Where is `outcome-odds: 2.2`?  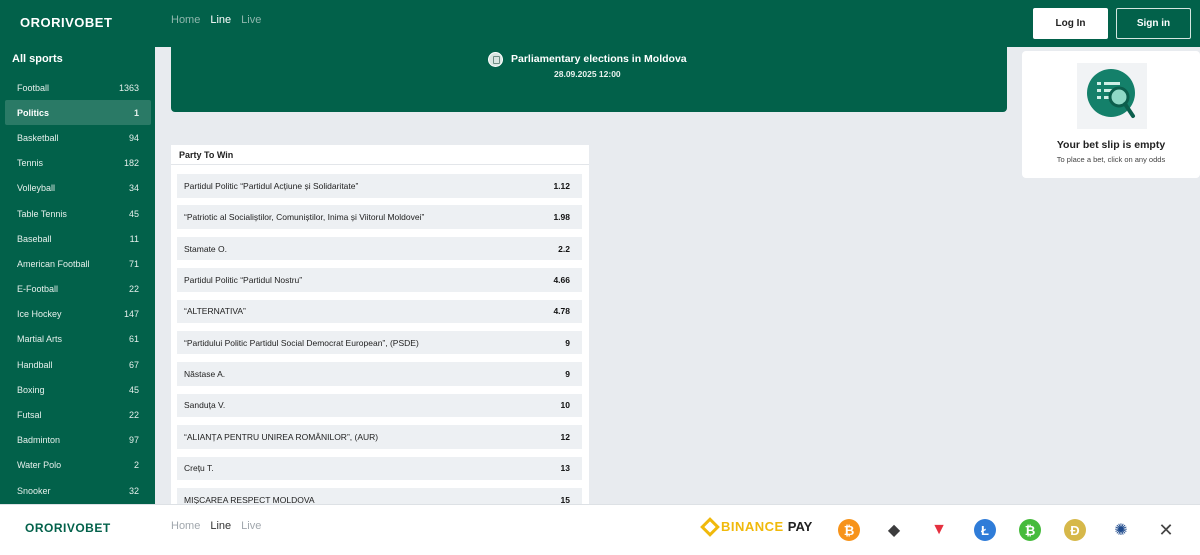 outcome-odds: 2.2 is located at coordinates (564, 249).